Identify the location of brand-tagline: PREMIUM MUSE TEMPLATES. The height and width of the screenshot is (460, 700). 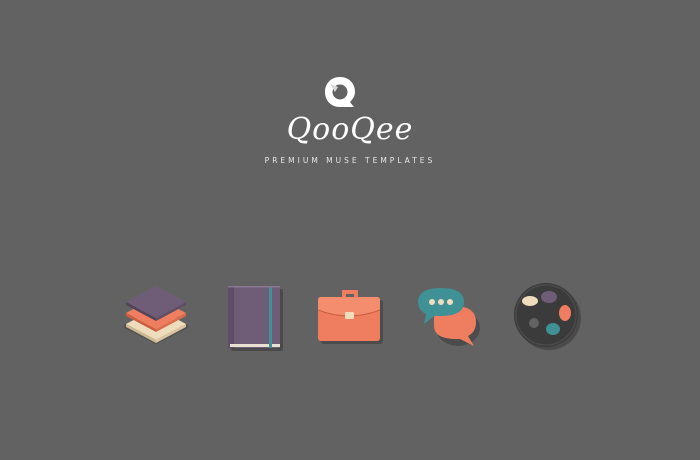
(350, 160).